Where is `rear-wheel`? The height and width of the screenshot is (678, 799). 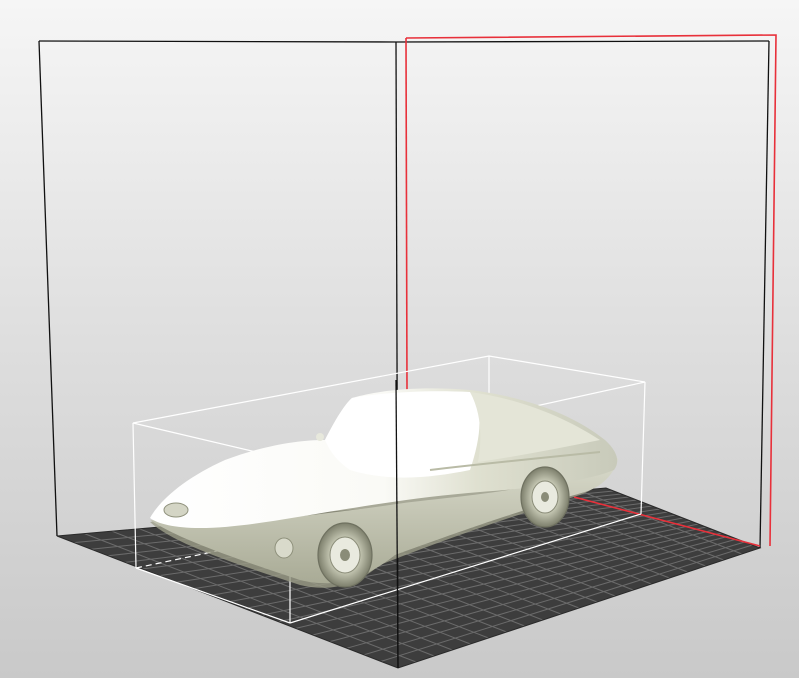
rear-wheel is located at coordinates (545, 497).